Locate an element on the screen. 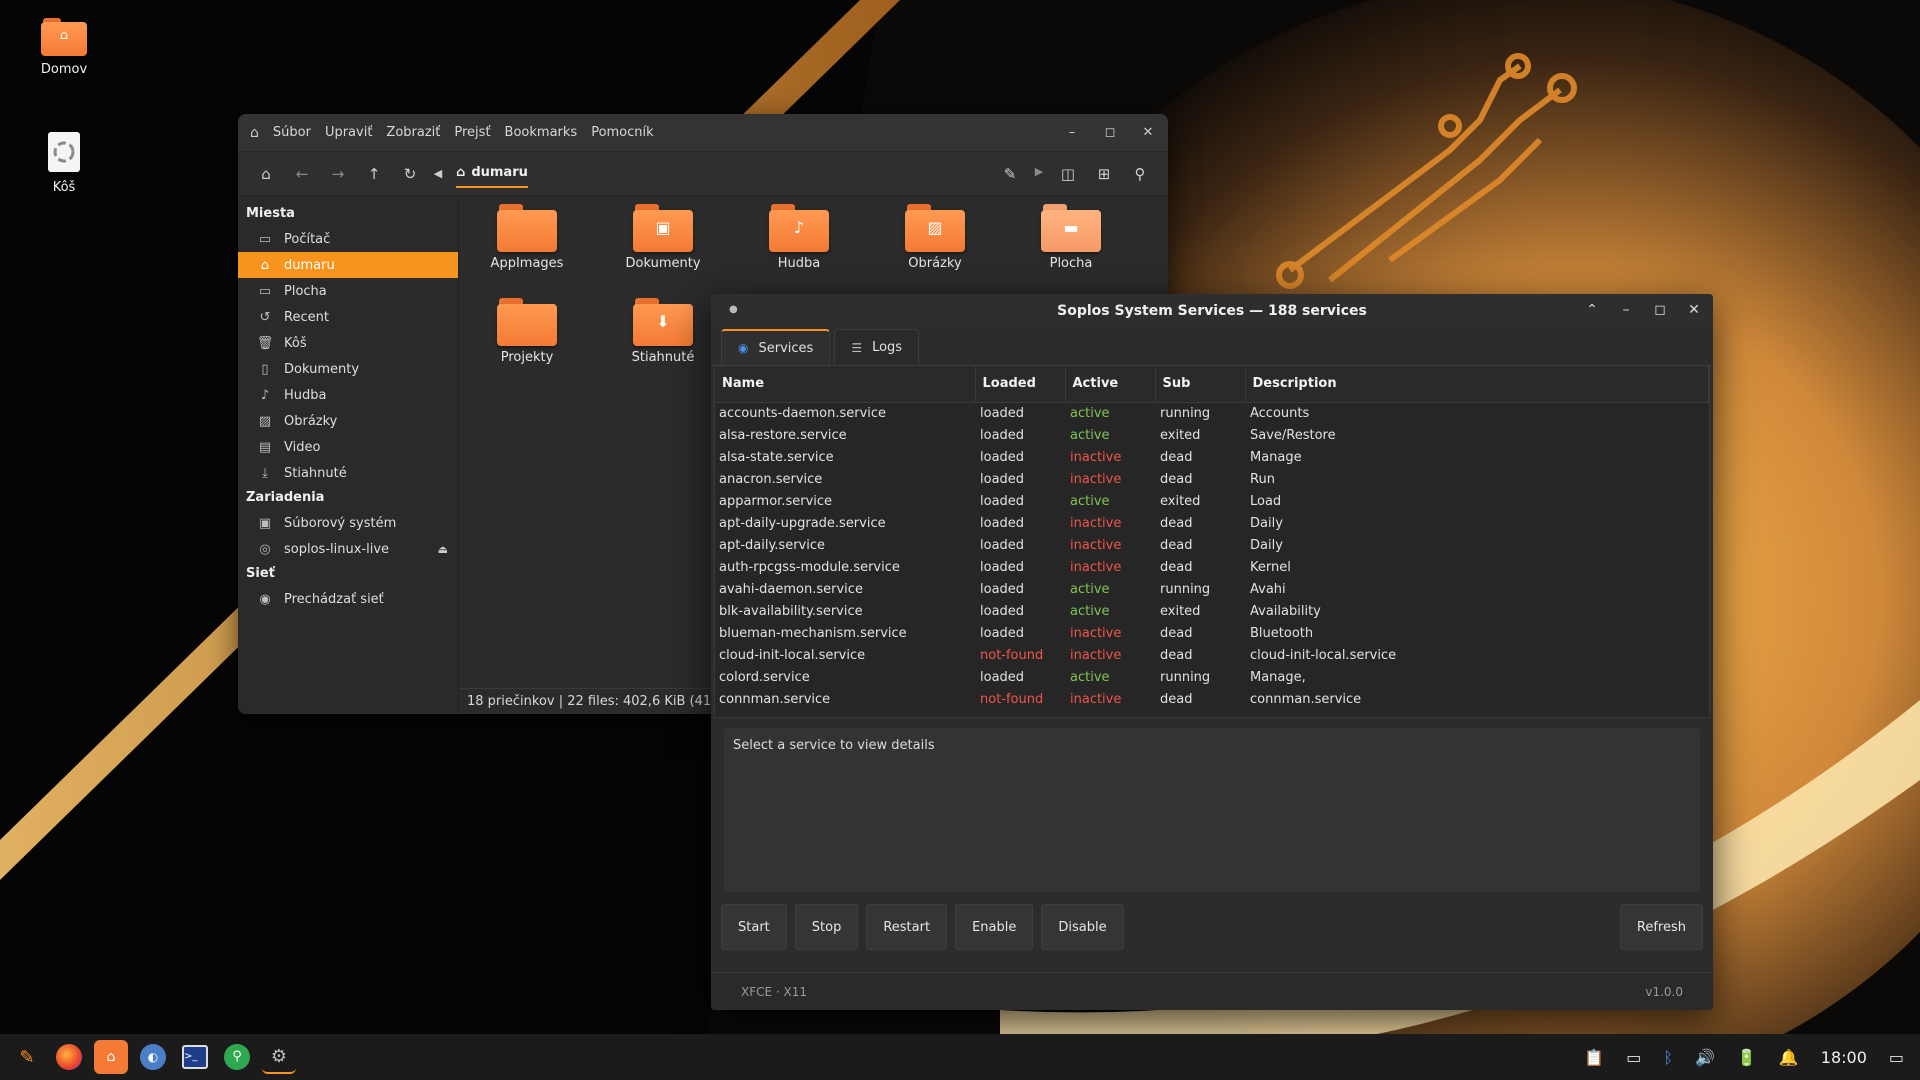 The height and width of the screenshot is (1080, 1920). chevron-right-icon: ▶ is located at coordinates (1039, 174).